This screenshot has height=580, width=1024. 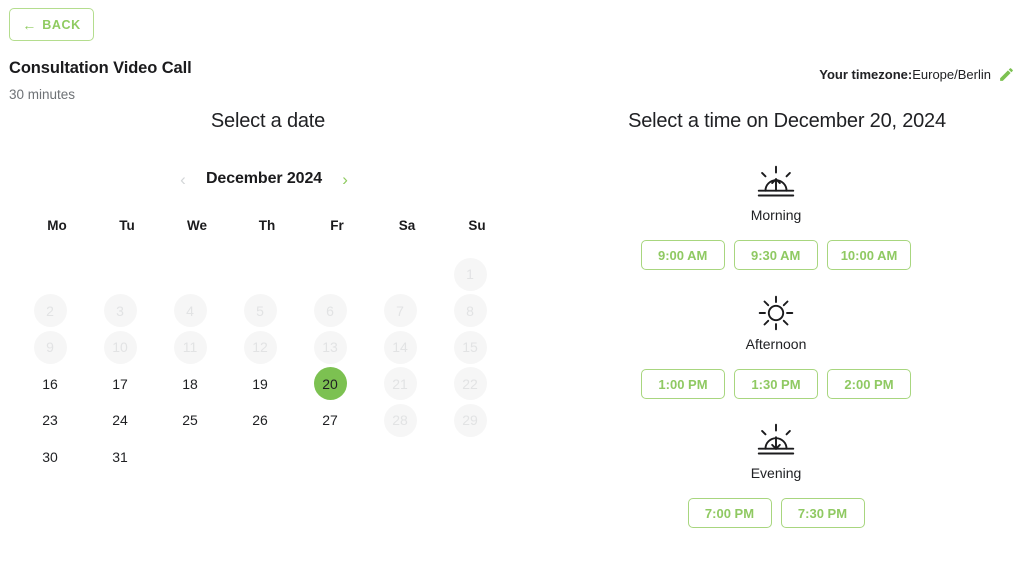 I want to click on calendar-heading: Select a date, so click(x=268, y=121).